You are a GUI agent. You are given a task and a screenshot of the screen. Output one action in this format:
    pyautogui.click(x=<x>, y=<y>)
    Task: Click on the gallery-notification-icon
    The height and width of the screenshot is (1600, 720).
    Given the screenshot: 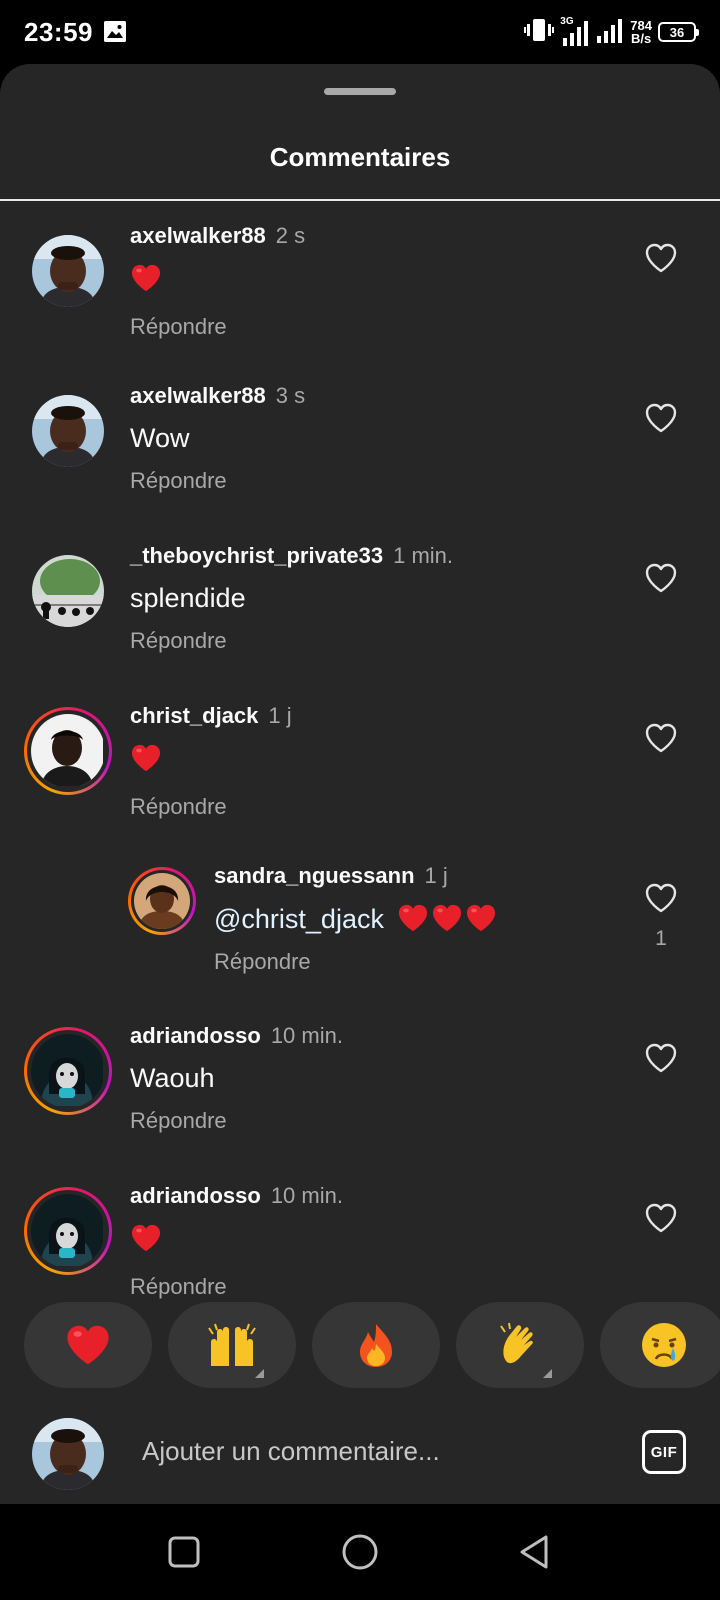 What is the action you would take?
    pyautogui.click(x=115, y=31)
    